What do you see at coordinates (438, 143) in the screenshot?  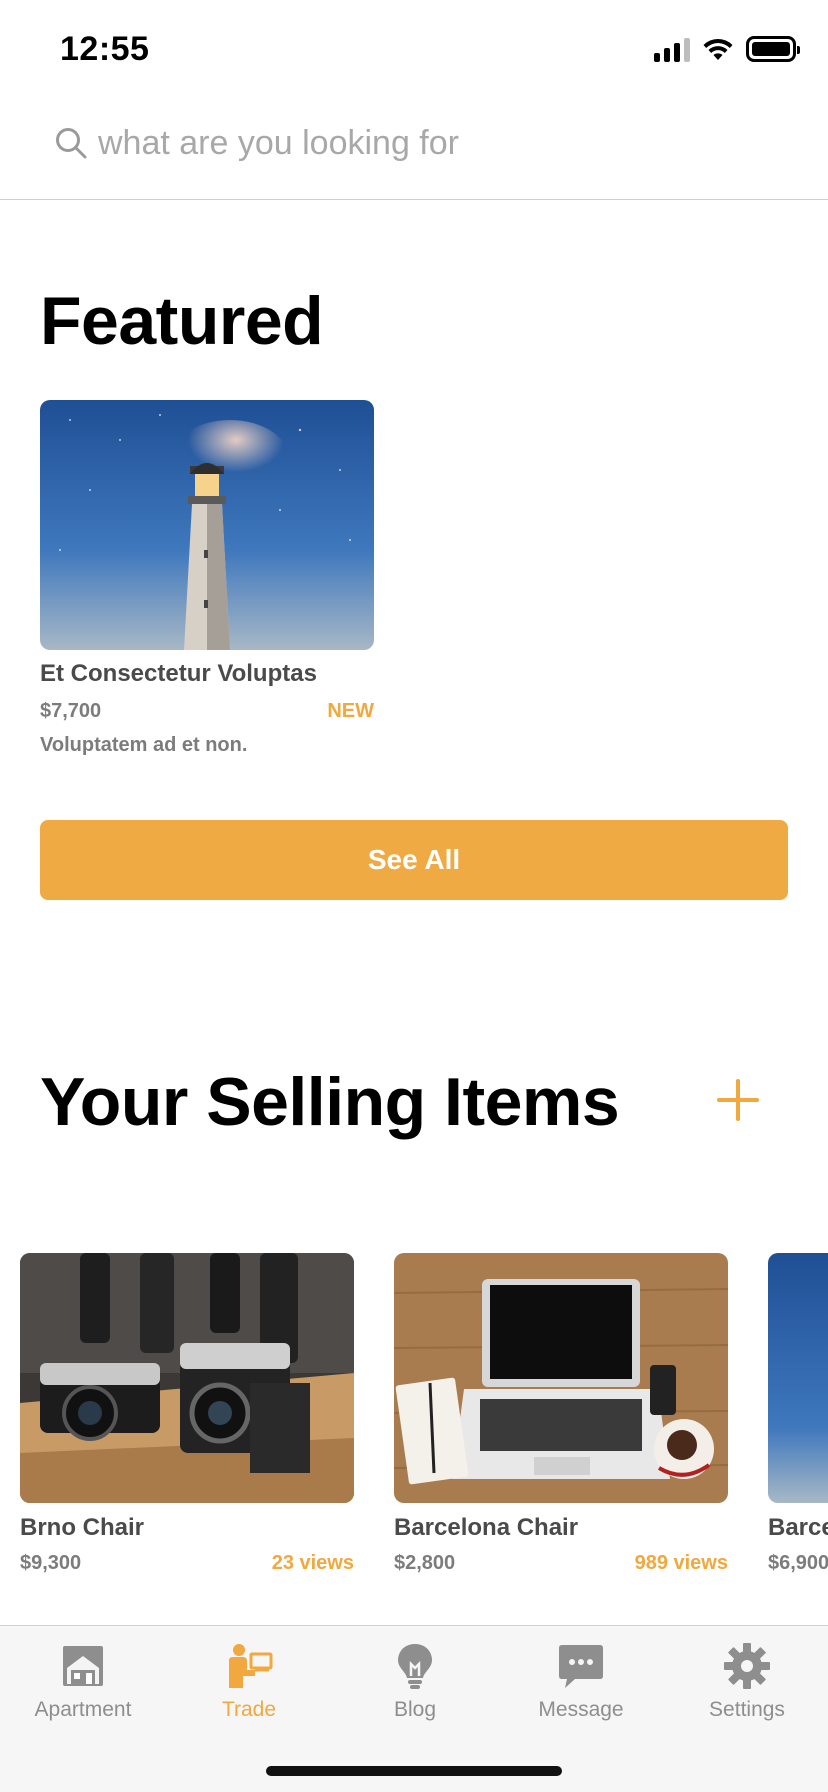 I see `search-input` at bounding box center [438, 143].